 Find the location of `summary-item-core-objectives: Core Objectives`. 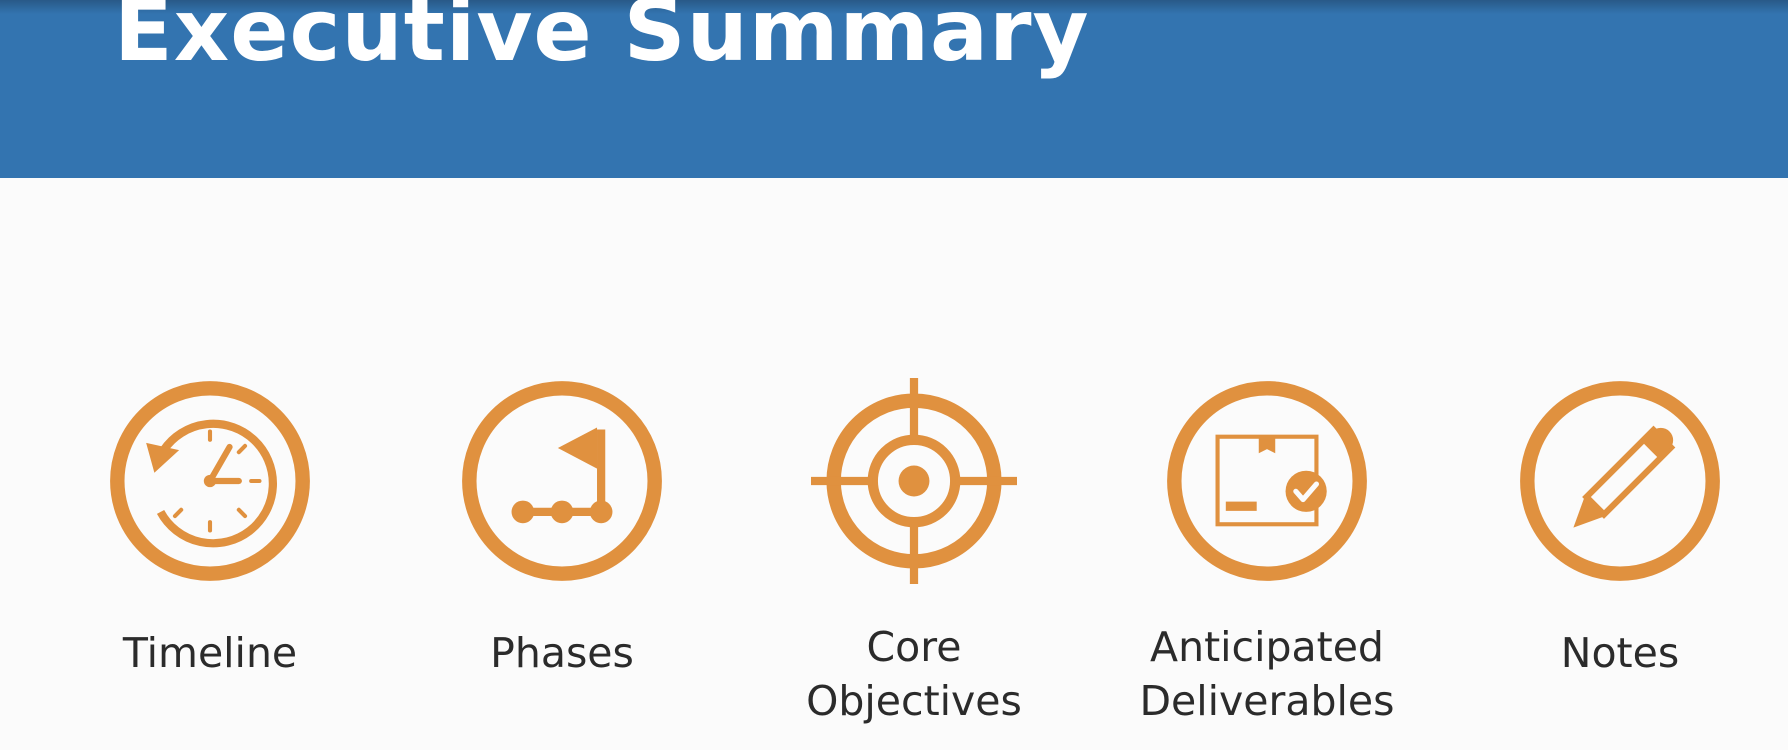

summary-item-core-objectives: Core Objectives is located at coordinates (914, 553).